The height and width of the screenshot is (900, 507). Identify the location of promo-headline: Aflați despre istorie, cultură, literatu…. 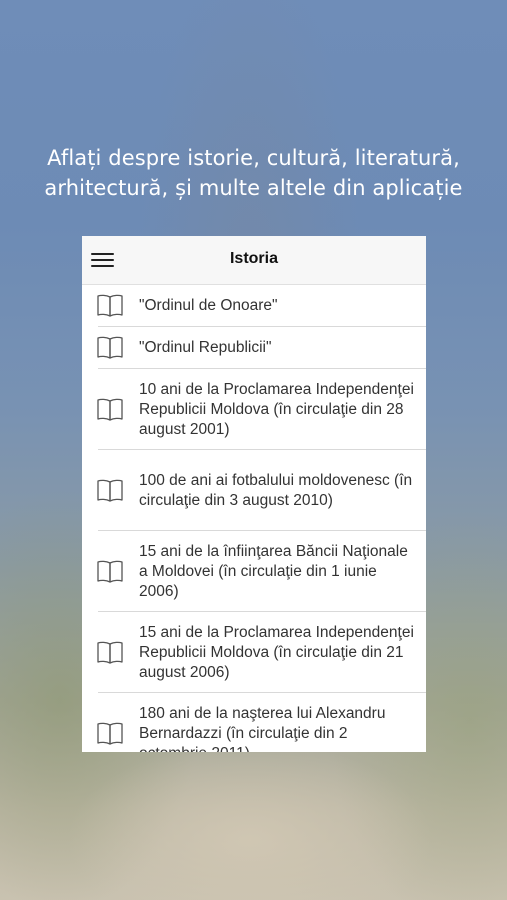
(253, 173).